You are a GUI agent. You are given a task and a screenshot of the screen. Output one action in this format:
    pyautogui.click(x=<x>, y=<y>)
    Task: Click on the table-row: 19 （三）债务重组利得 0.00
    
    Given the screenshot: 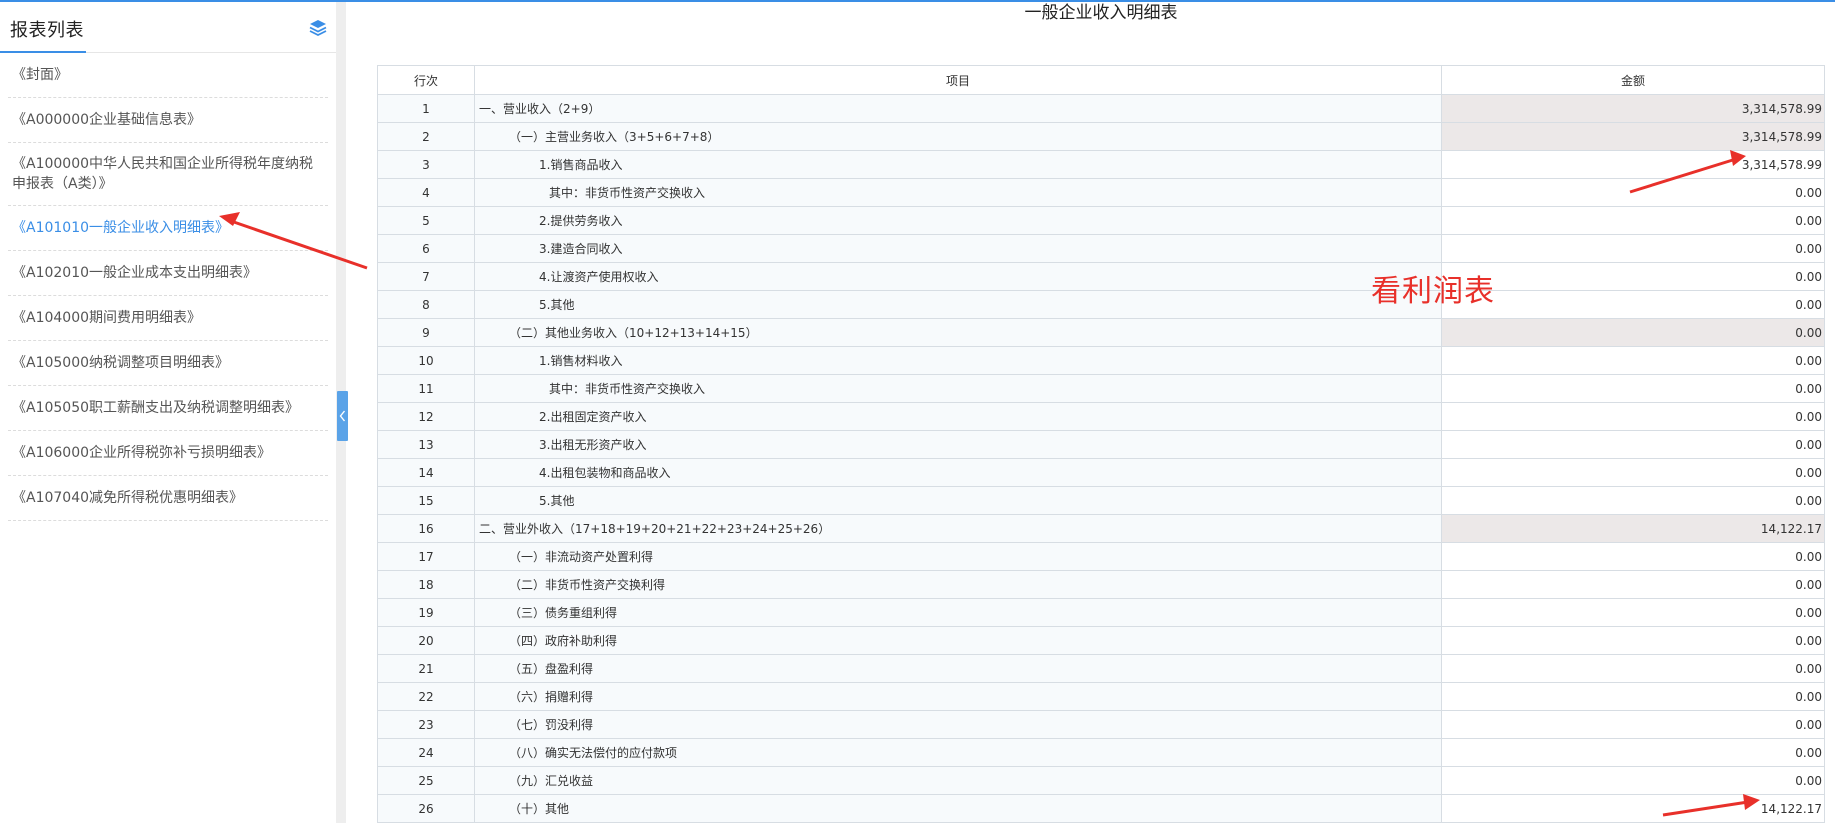 What is the action you would take?
    pyautogui.click(x=1101, y=612)
    